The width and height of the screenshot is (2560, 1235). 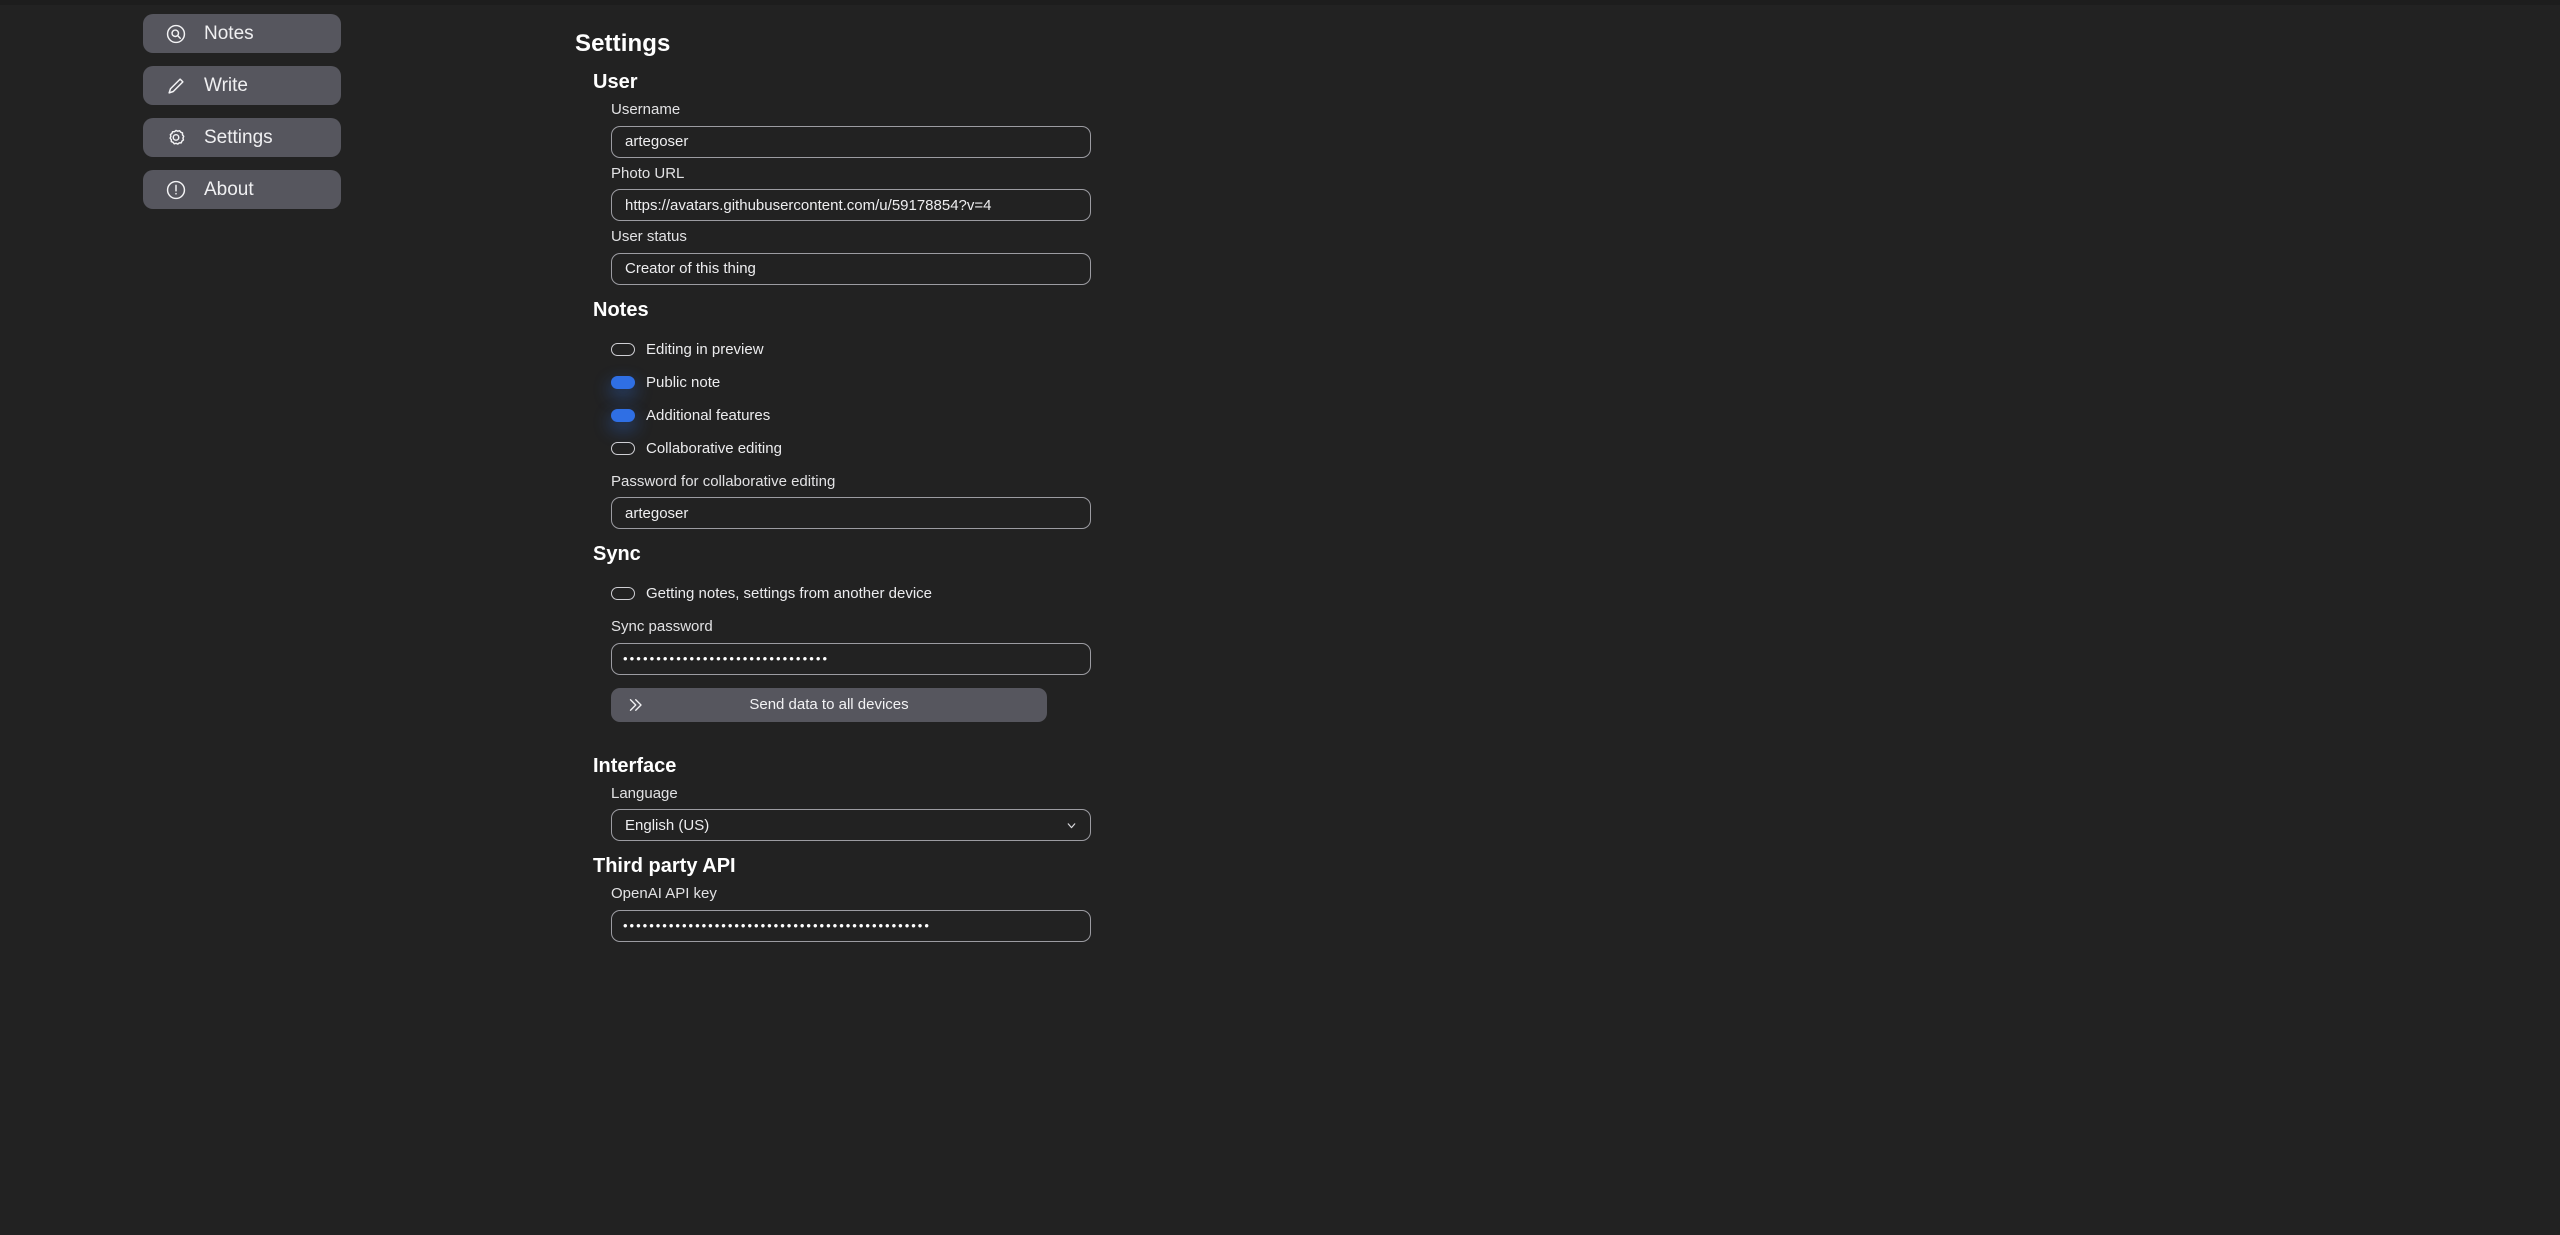 What do you see at coordinates (623, 43) in the screenshot?
I see `page-title: Settings` at bounding box center [623, 43].